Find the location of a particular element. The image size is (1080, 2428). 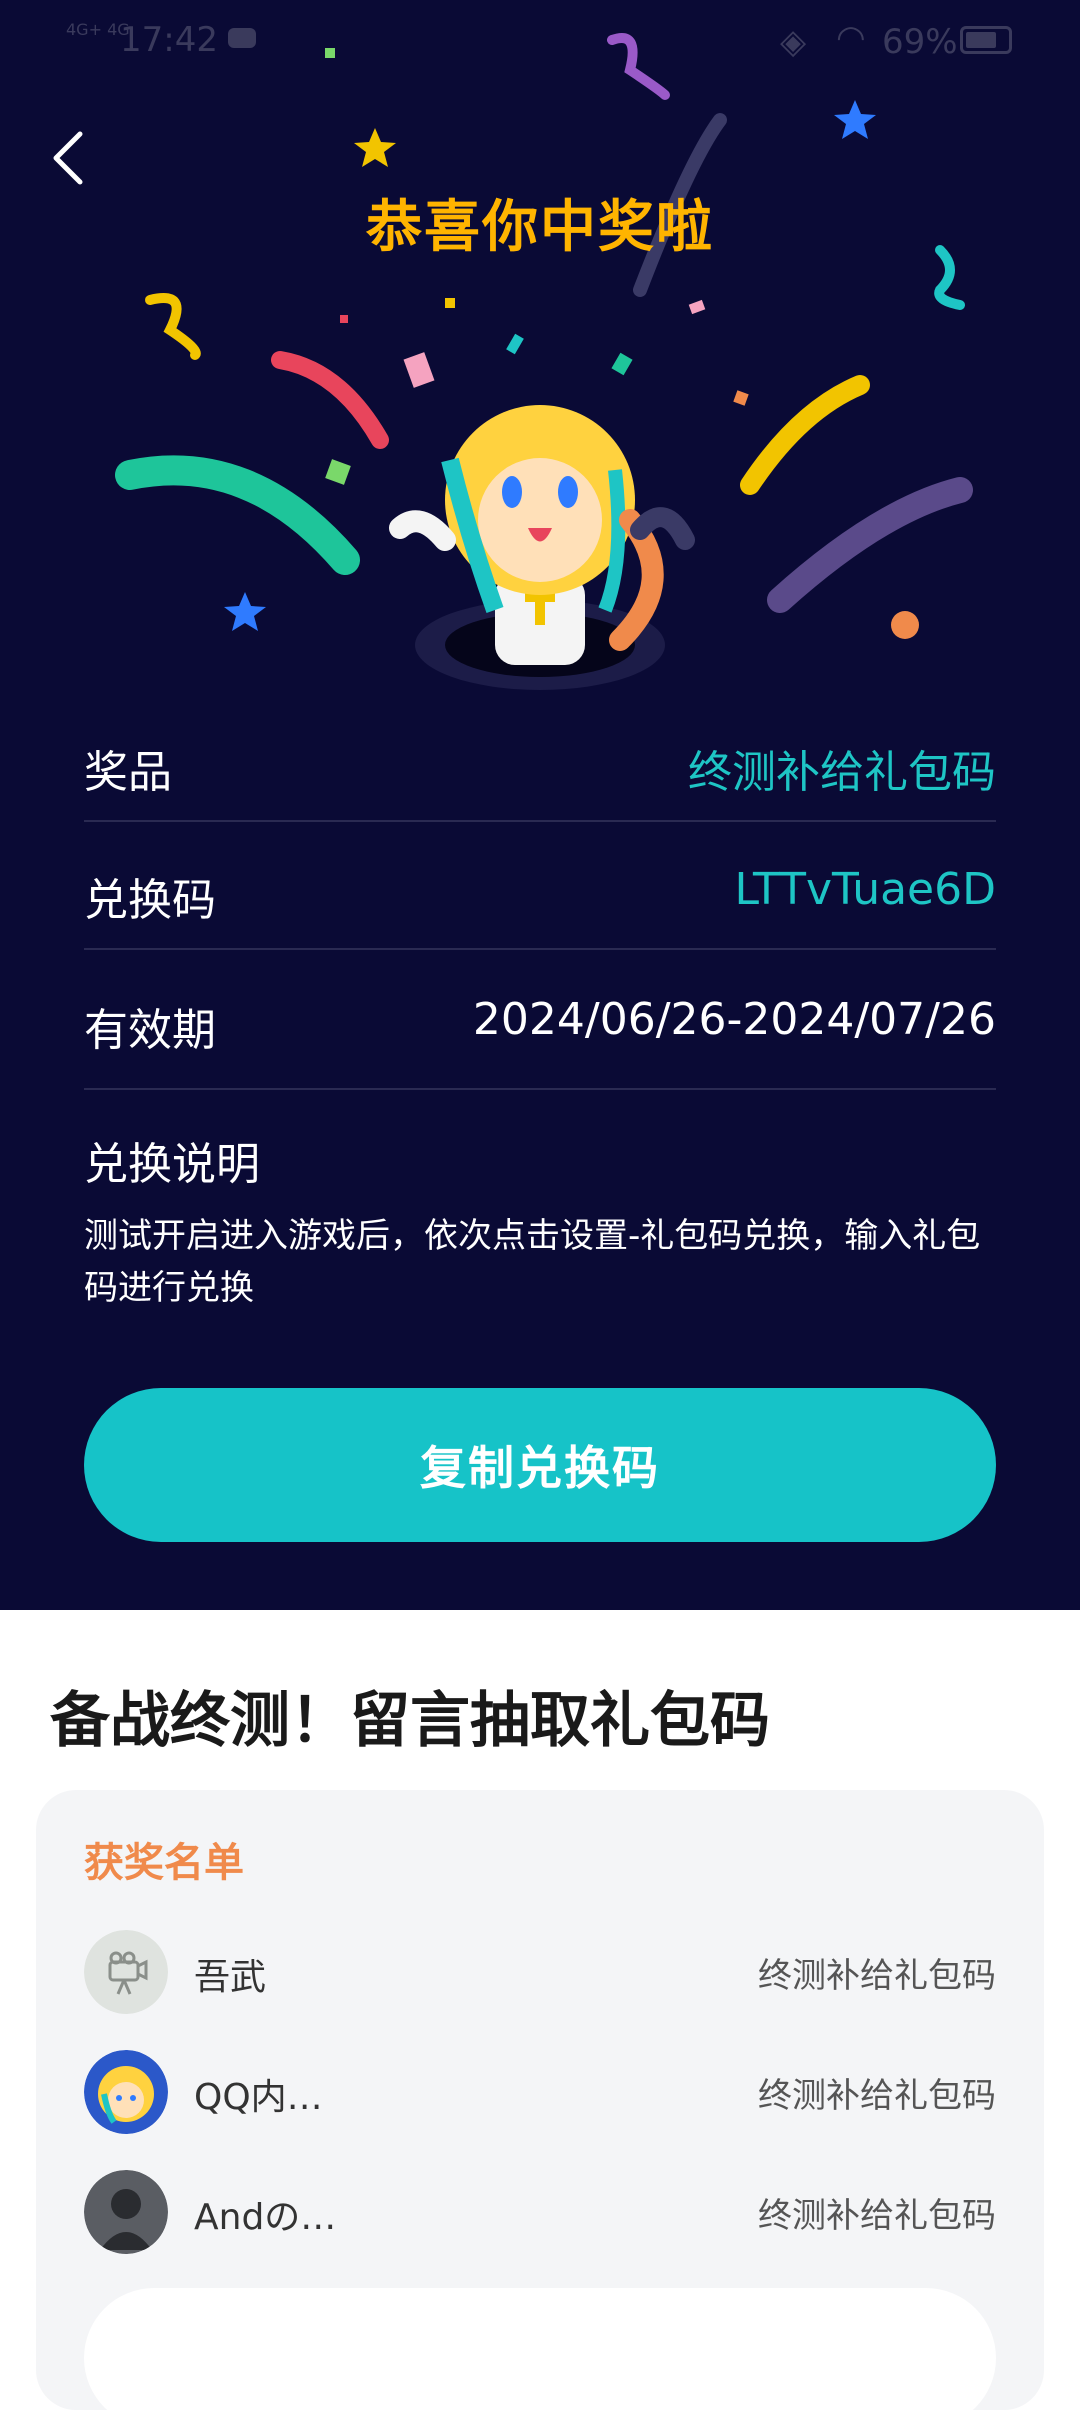

event-title: 备战终测！留言抽取礼包码 is located at coordinates (410, 1721).